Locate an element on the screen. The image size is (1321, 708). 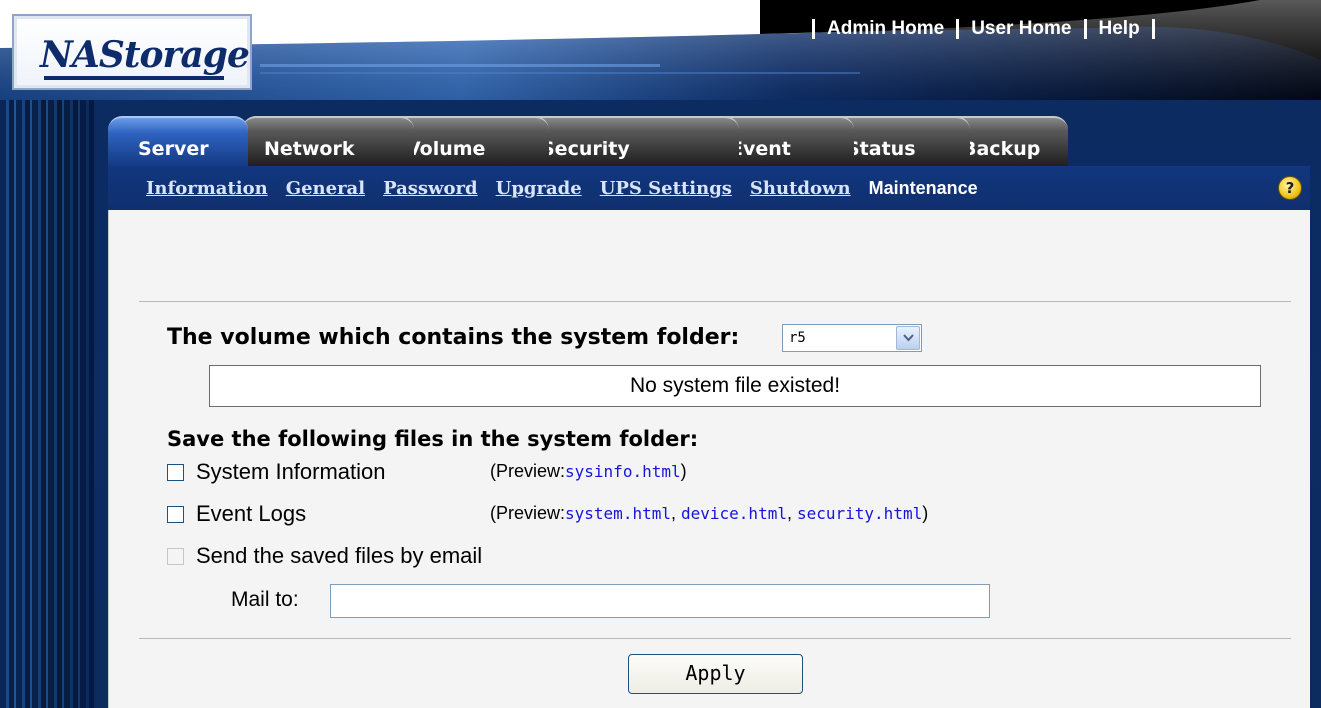
volume-select-value: r5 is located at coordinates (797, 338).